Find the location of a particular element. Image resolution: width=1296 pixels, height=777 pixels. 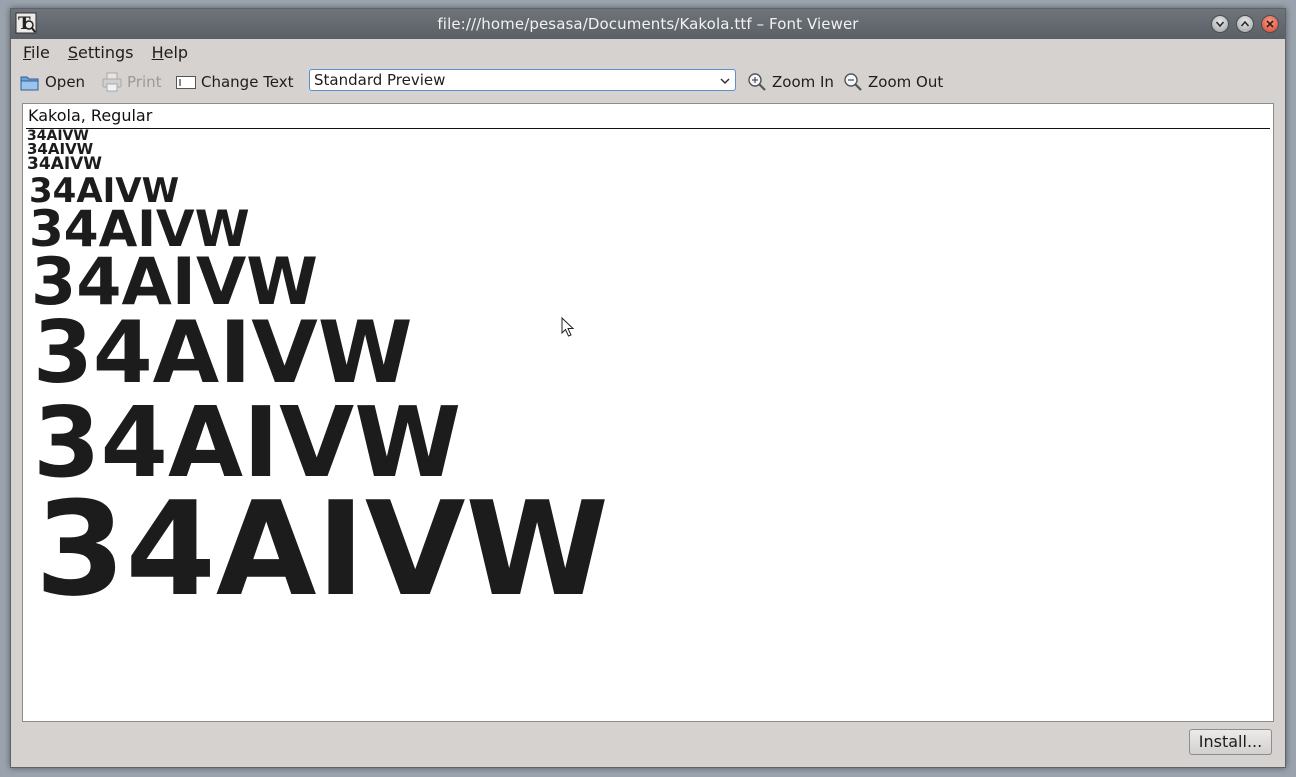

menu-bar: File Settings Help is located at coordinates (112, 54).